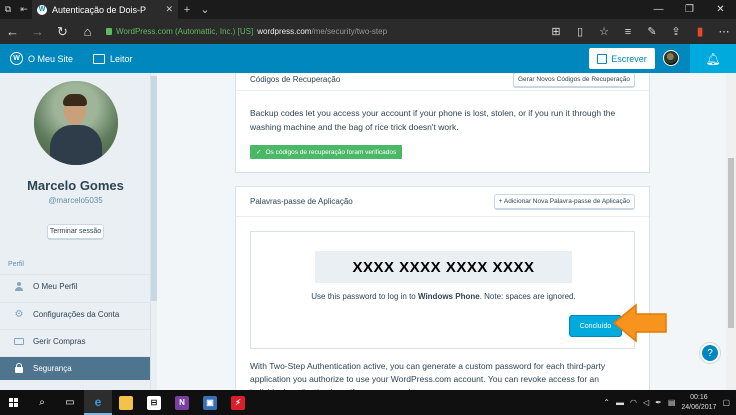 The image size is (736, 415). I want to click on url-path: /me/security/two-step, so click(349, 31).